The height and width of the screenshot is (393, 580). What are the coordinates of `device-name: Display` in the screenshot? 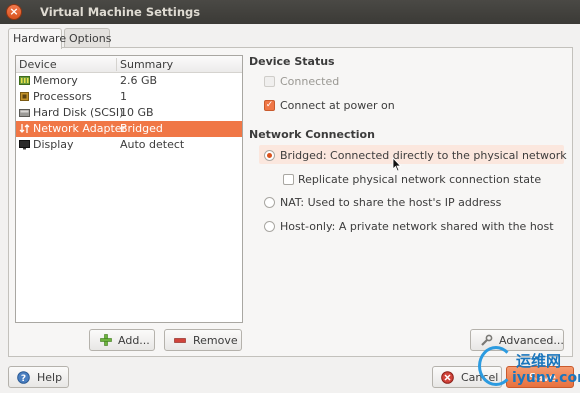 It's located at (53, 144).